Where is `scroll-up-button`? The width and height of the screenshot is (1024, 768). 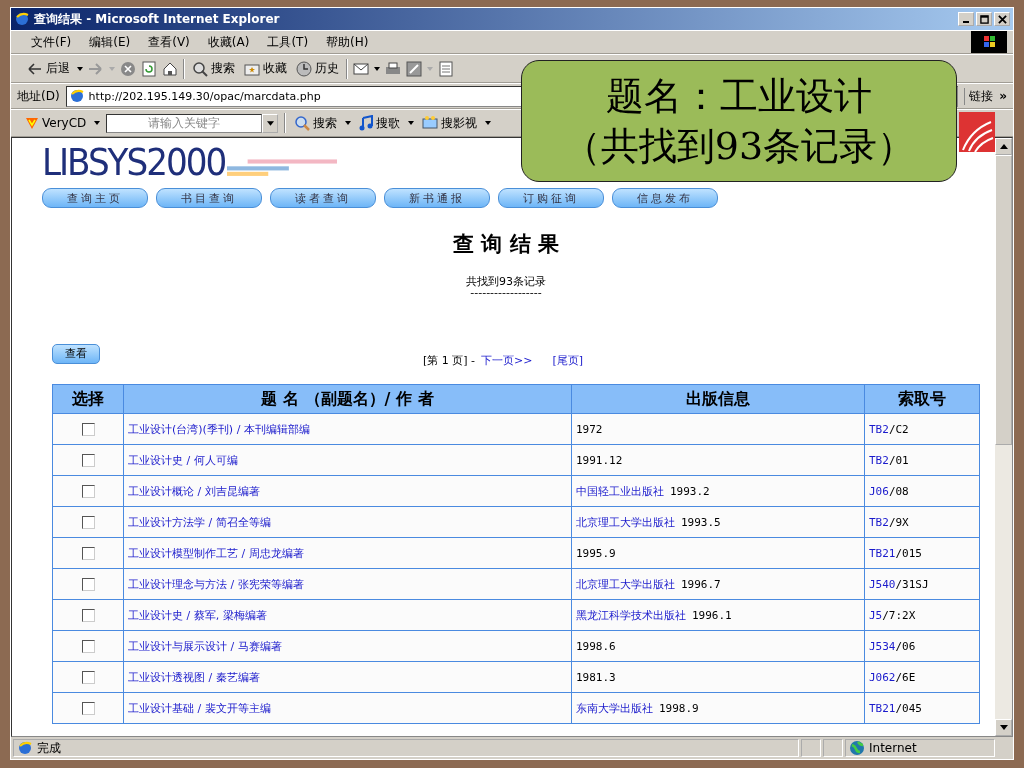
scroll-up-button is located at coordinates (1003, 146).